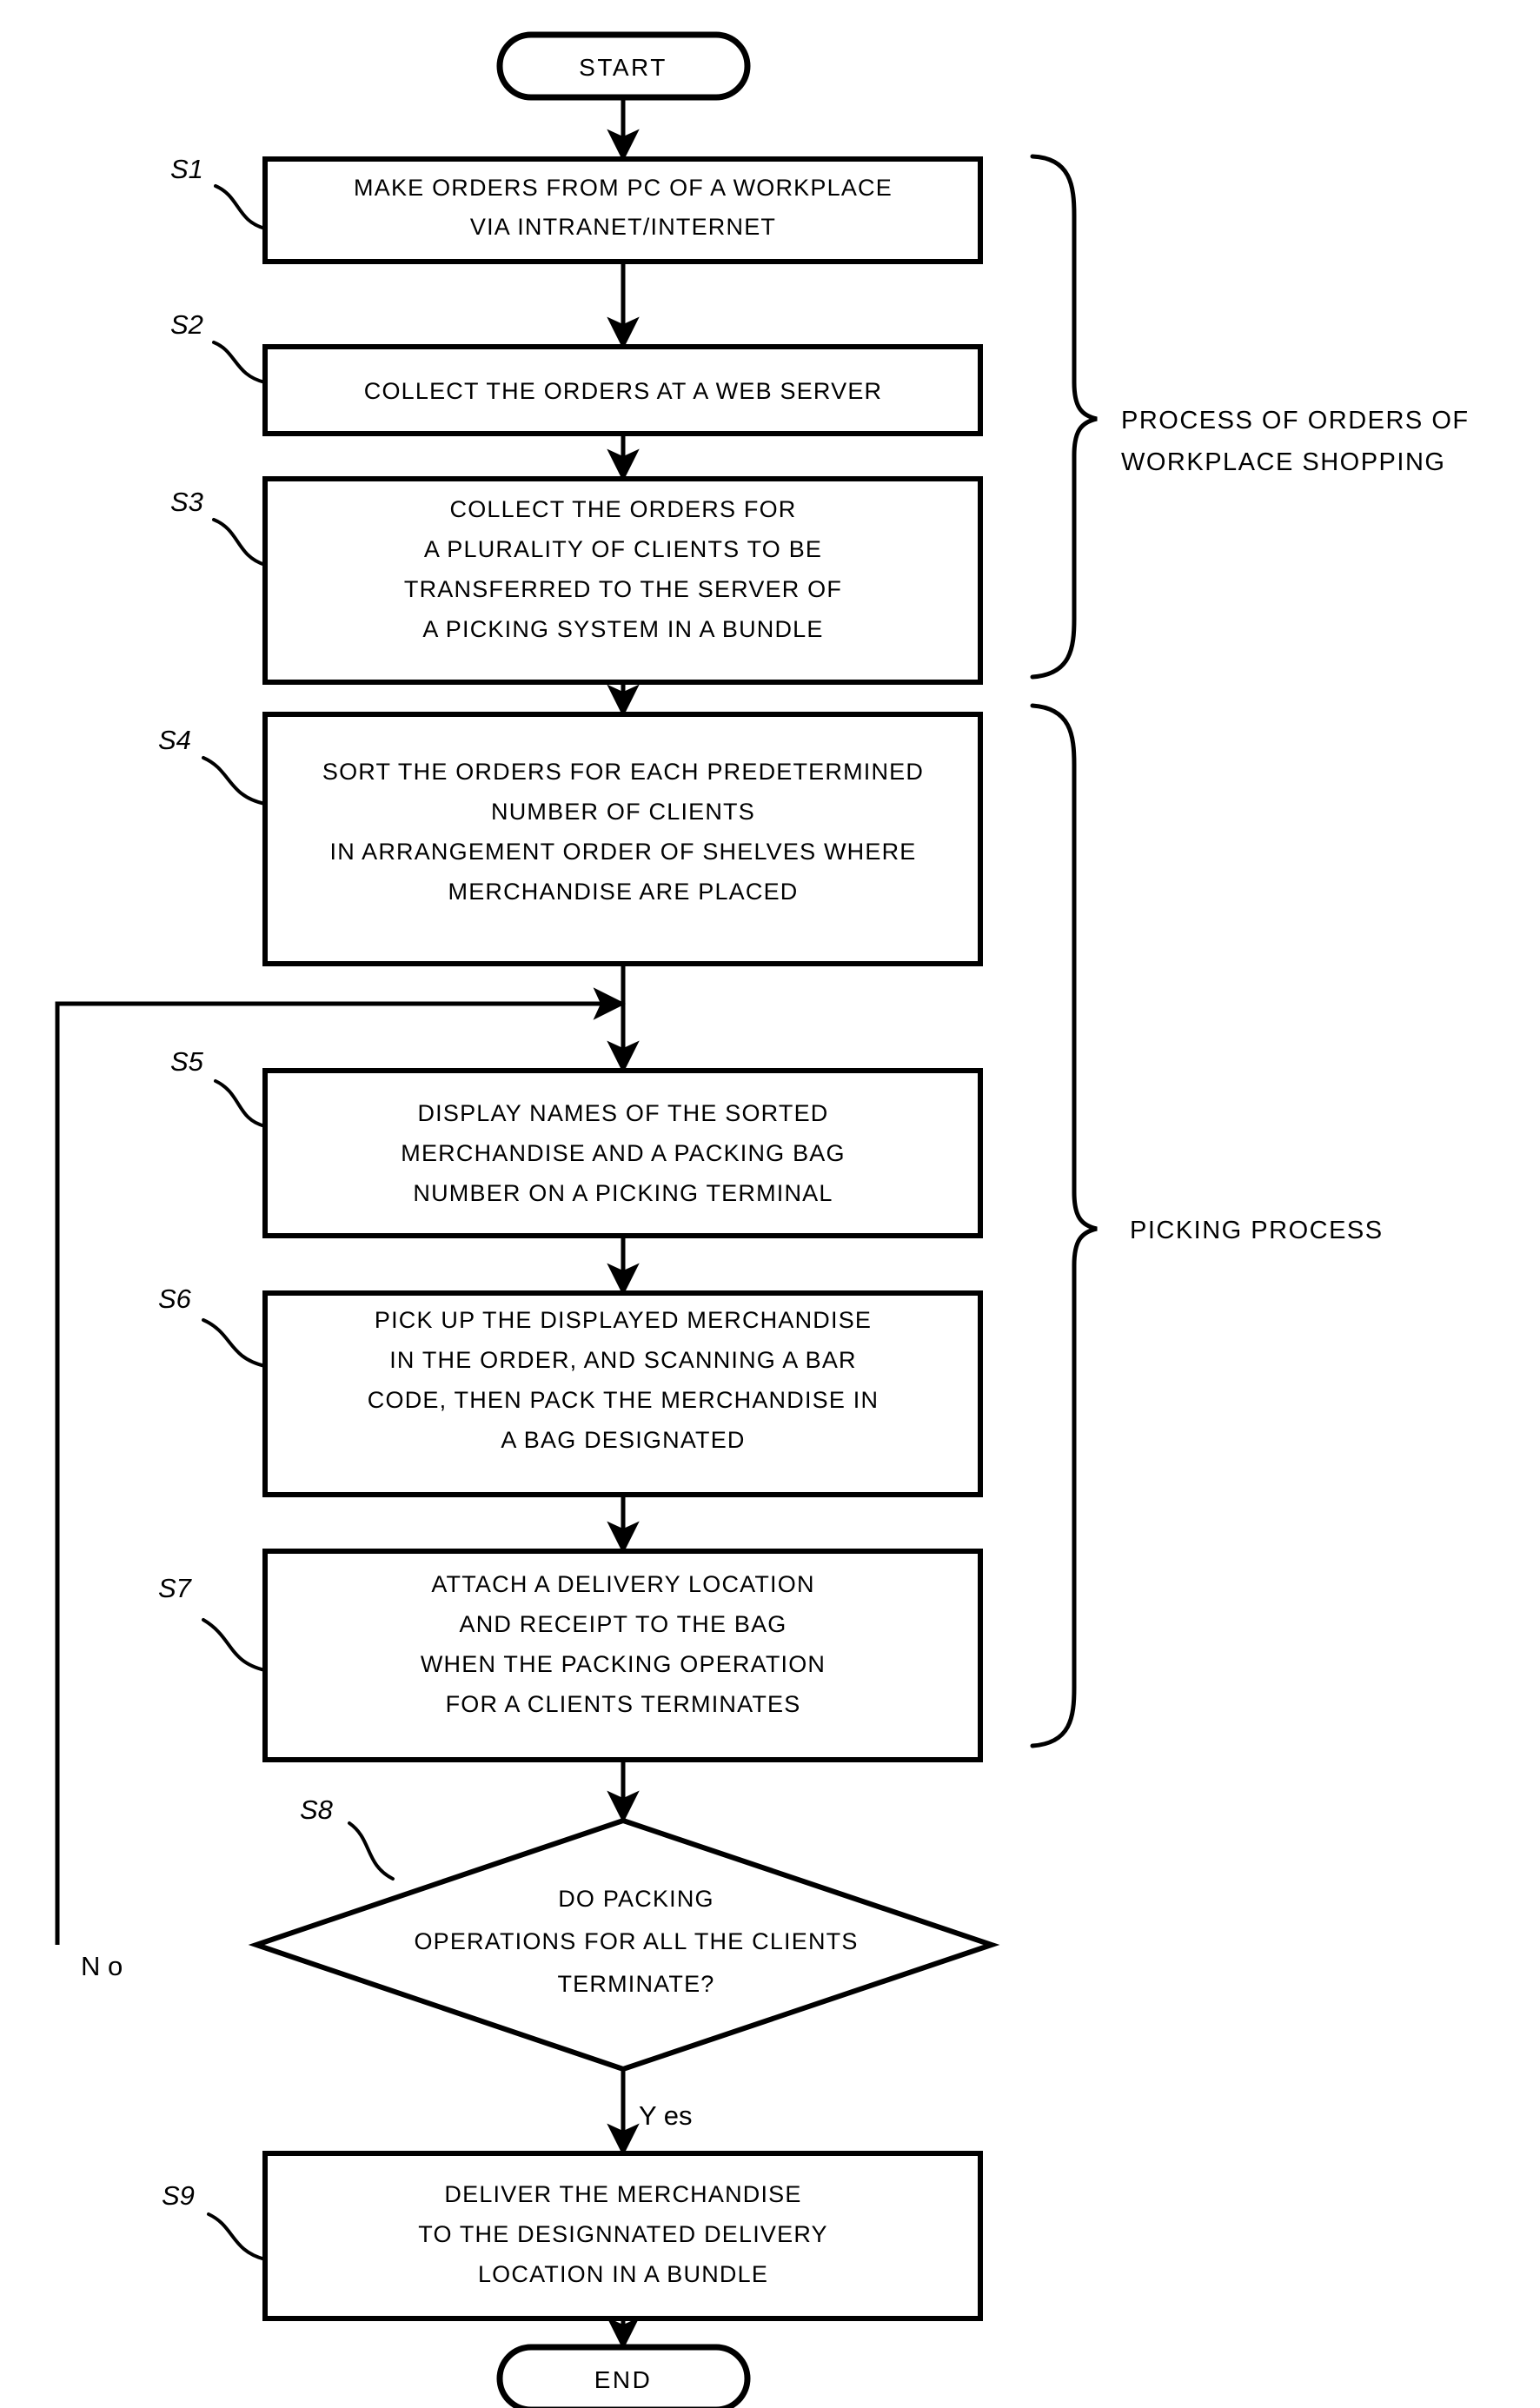 This screenshot has width=1540, height=2408. Describe the element at coordinates (186, 502) in the screenshot. I see `s3-step-label: S3` at that location.